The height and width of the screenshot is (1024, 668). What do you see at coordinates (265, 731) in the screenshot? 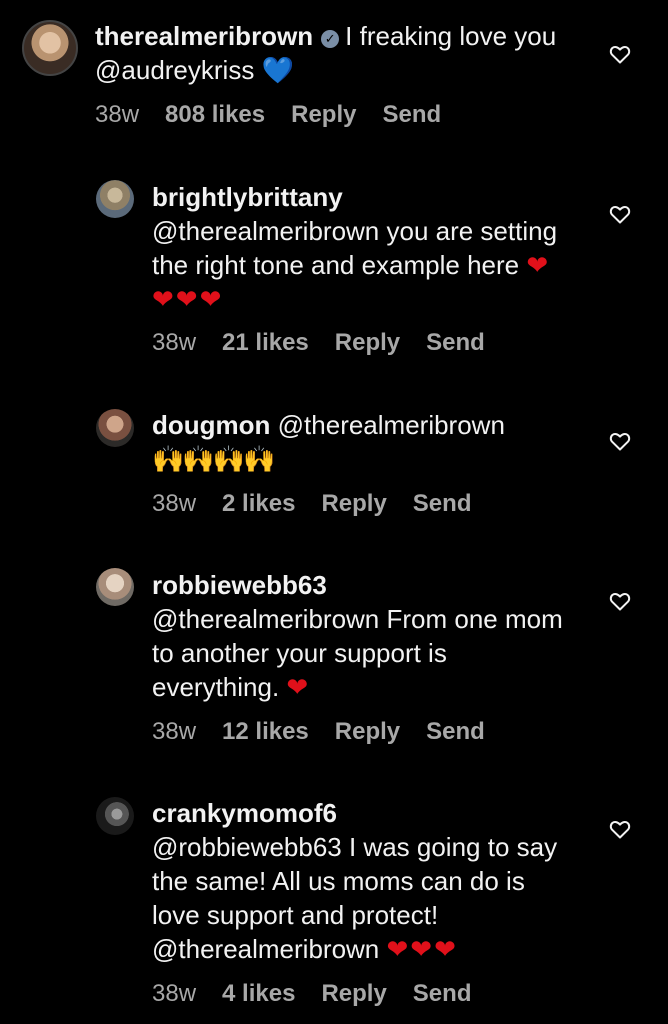
I see `likes-count: 12 likes` at bounding box center [265, 731].